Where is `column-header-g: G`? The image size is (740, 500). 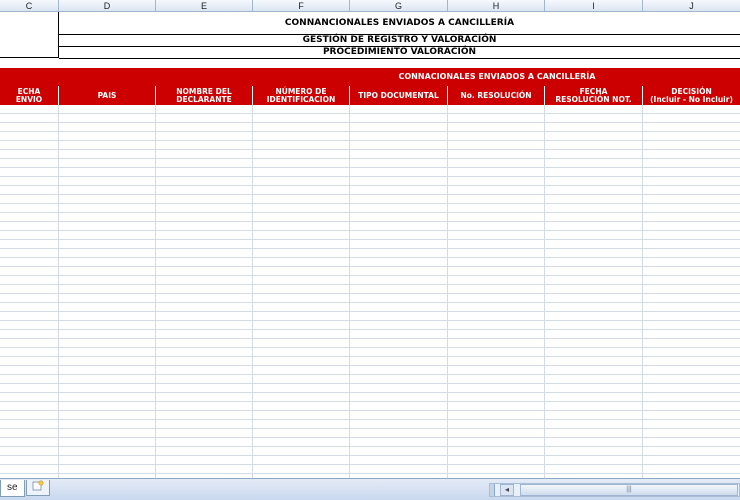 column-header-g: G is located at coordinates (399, 6).